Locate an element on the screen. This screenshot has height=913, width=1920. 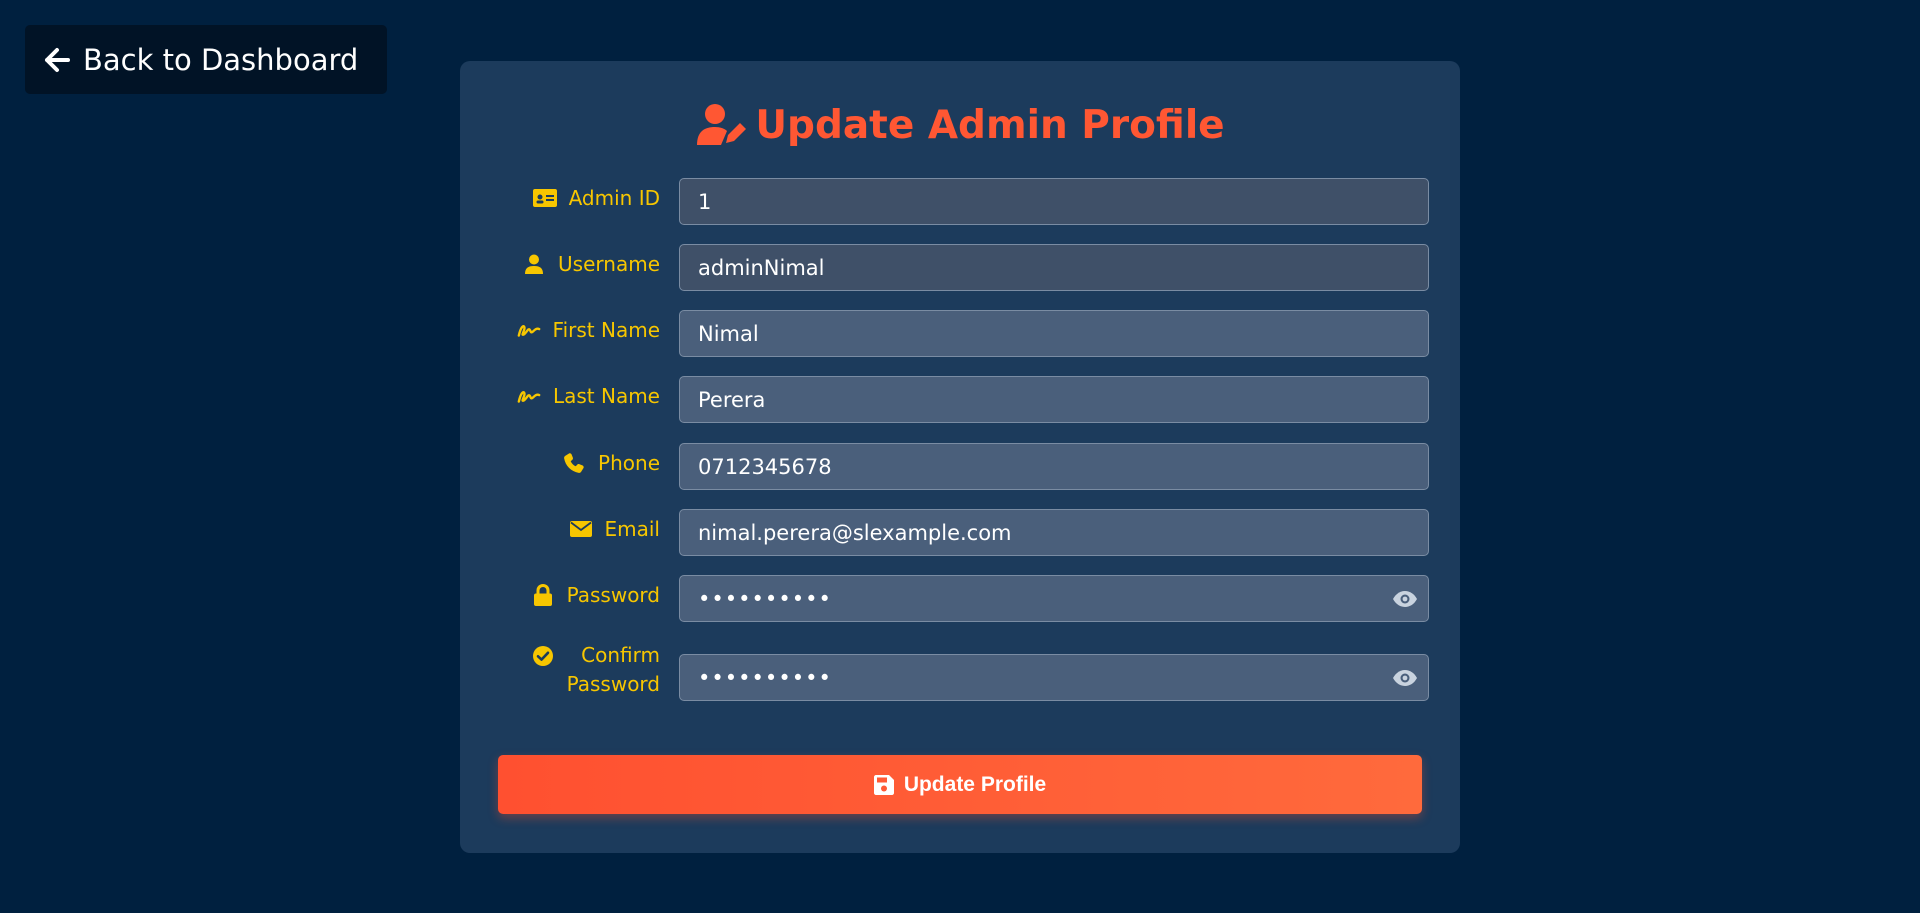
last-name-field is located at coordinates (1054, 399).